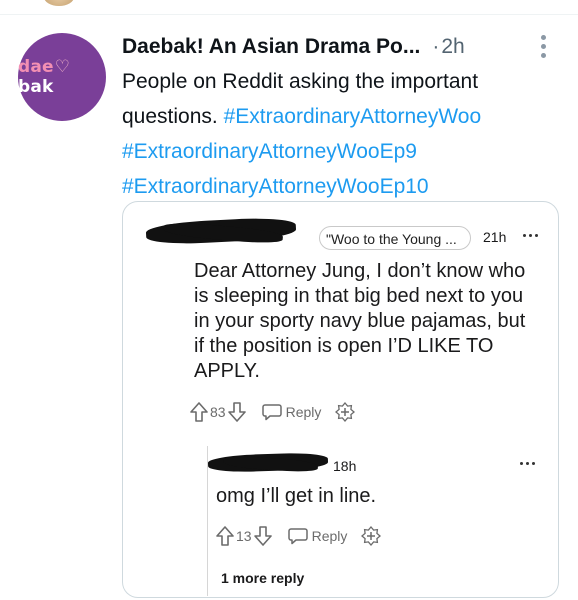 The height and width of the screenshot is (600, 578). I want to click on avatar-logo-left: dae, so click(36, 67).